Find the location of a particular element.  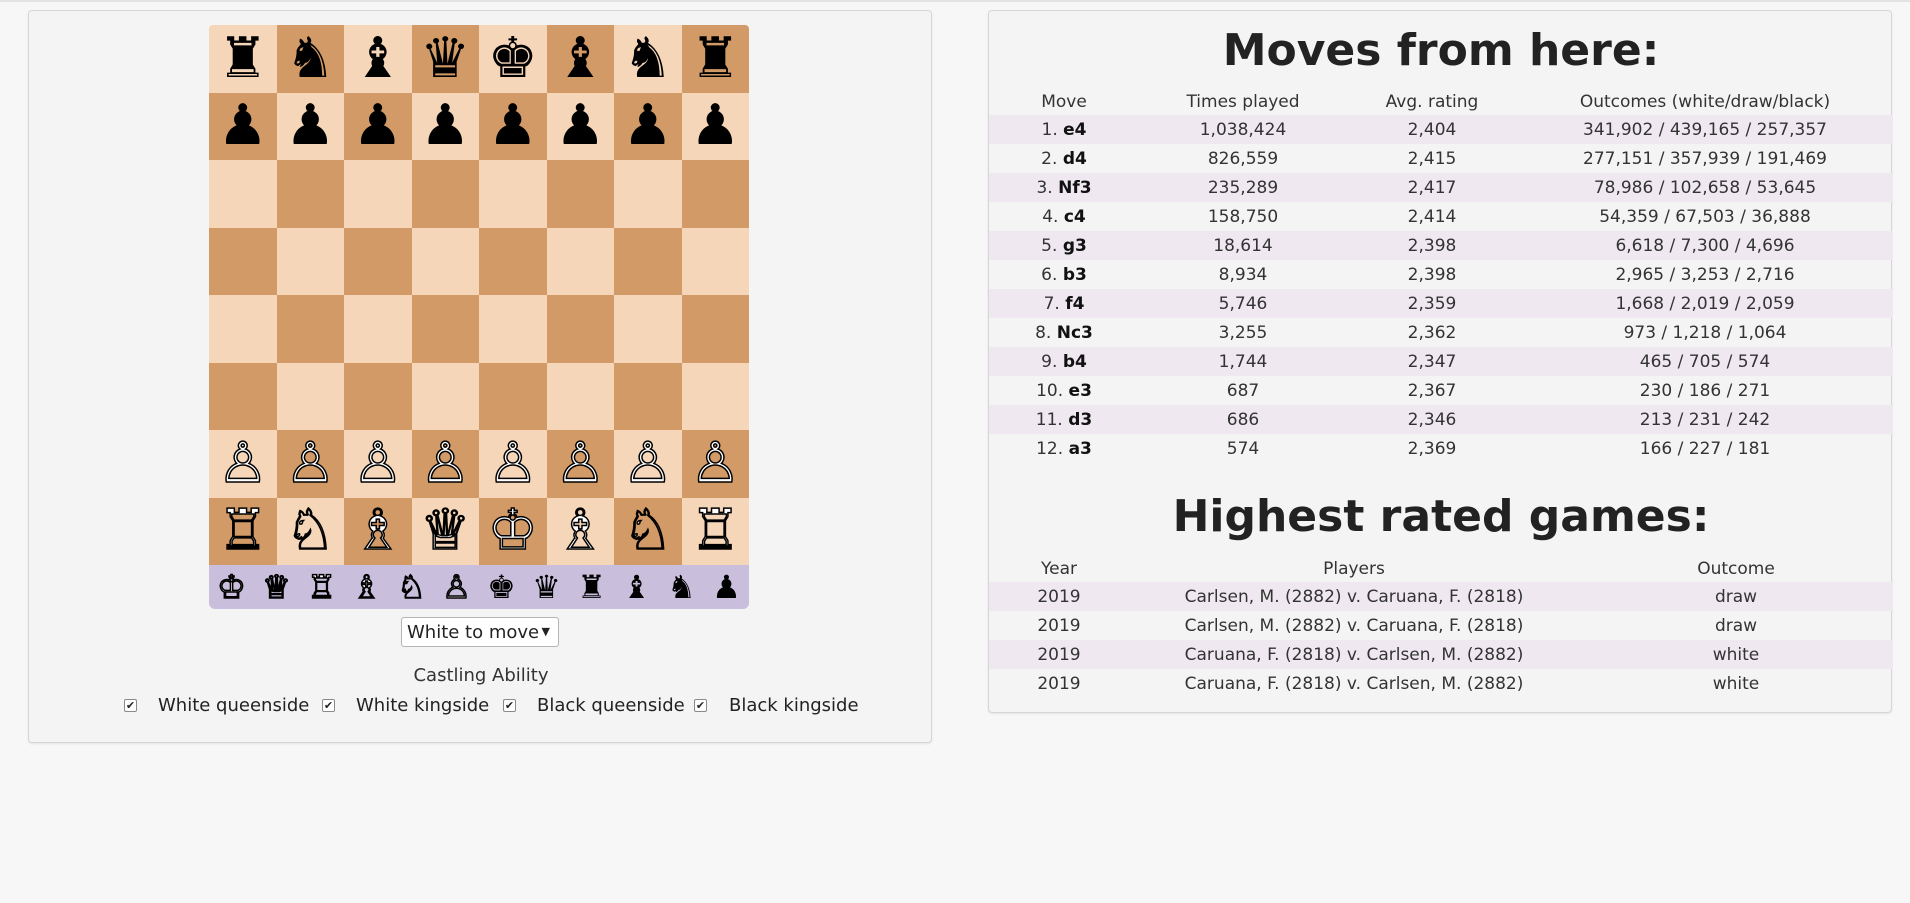

move-row: 5. g3 18,614 2,398 6,618 / 7,300 / 4,696 is located at coordinates (1441, 245).